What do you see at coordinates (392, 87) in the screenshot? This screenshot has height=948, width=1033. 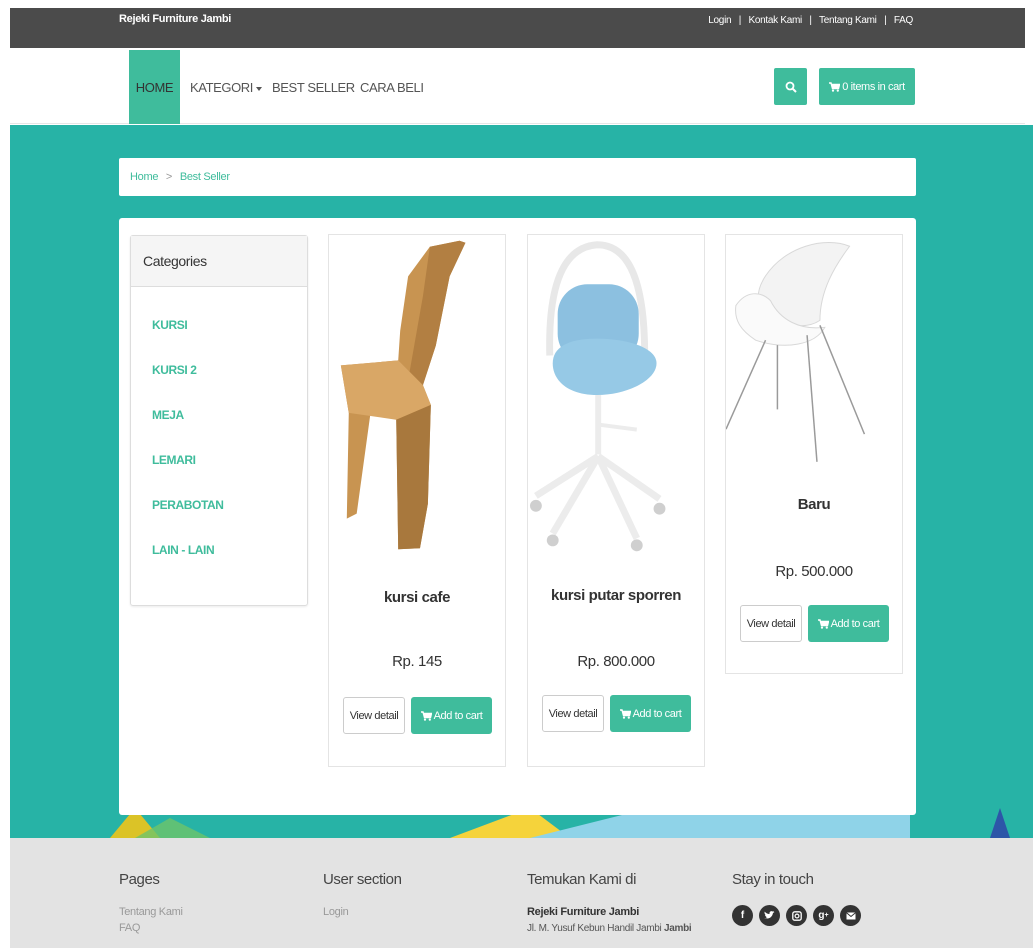 I see `nav-cara-beli: CARA BELI` at bounding box center [392, 87].